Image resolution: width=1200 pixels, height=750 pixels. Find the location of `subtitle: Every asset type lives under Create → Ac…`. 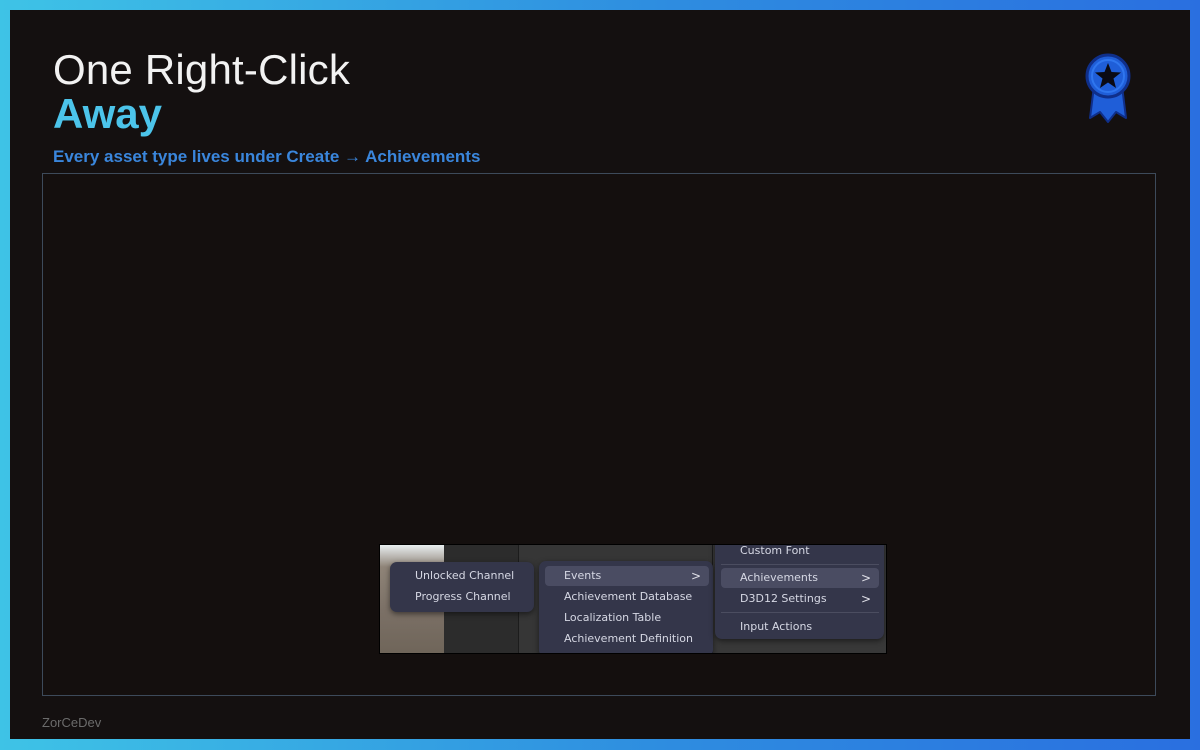

subtitle: Every asset type lives under Create → Ac… is located at coordinates (267, 156).